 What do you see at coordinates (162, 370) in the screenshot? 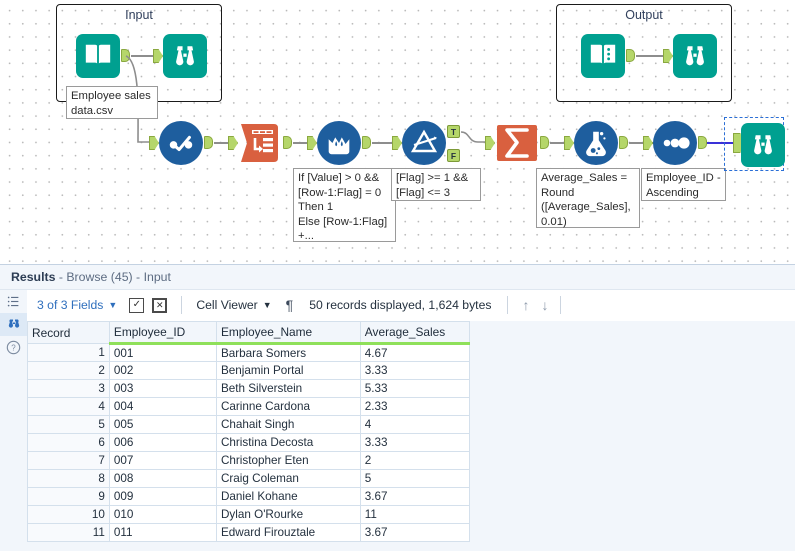
I see `cell-id: 002` at bounding box center [162, 370].